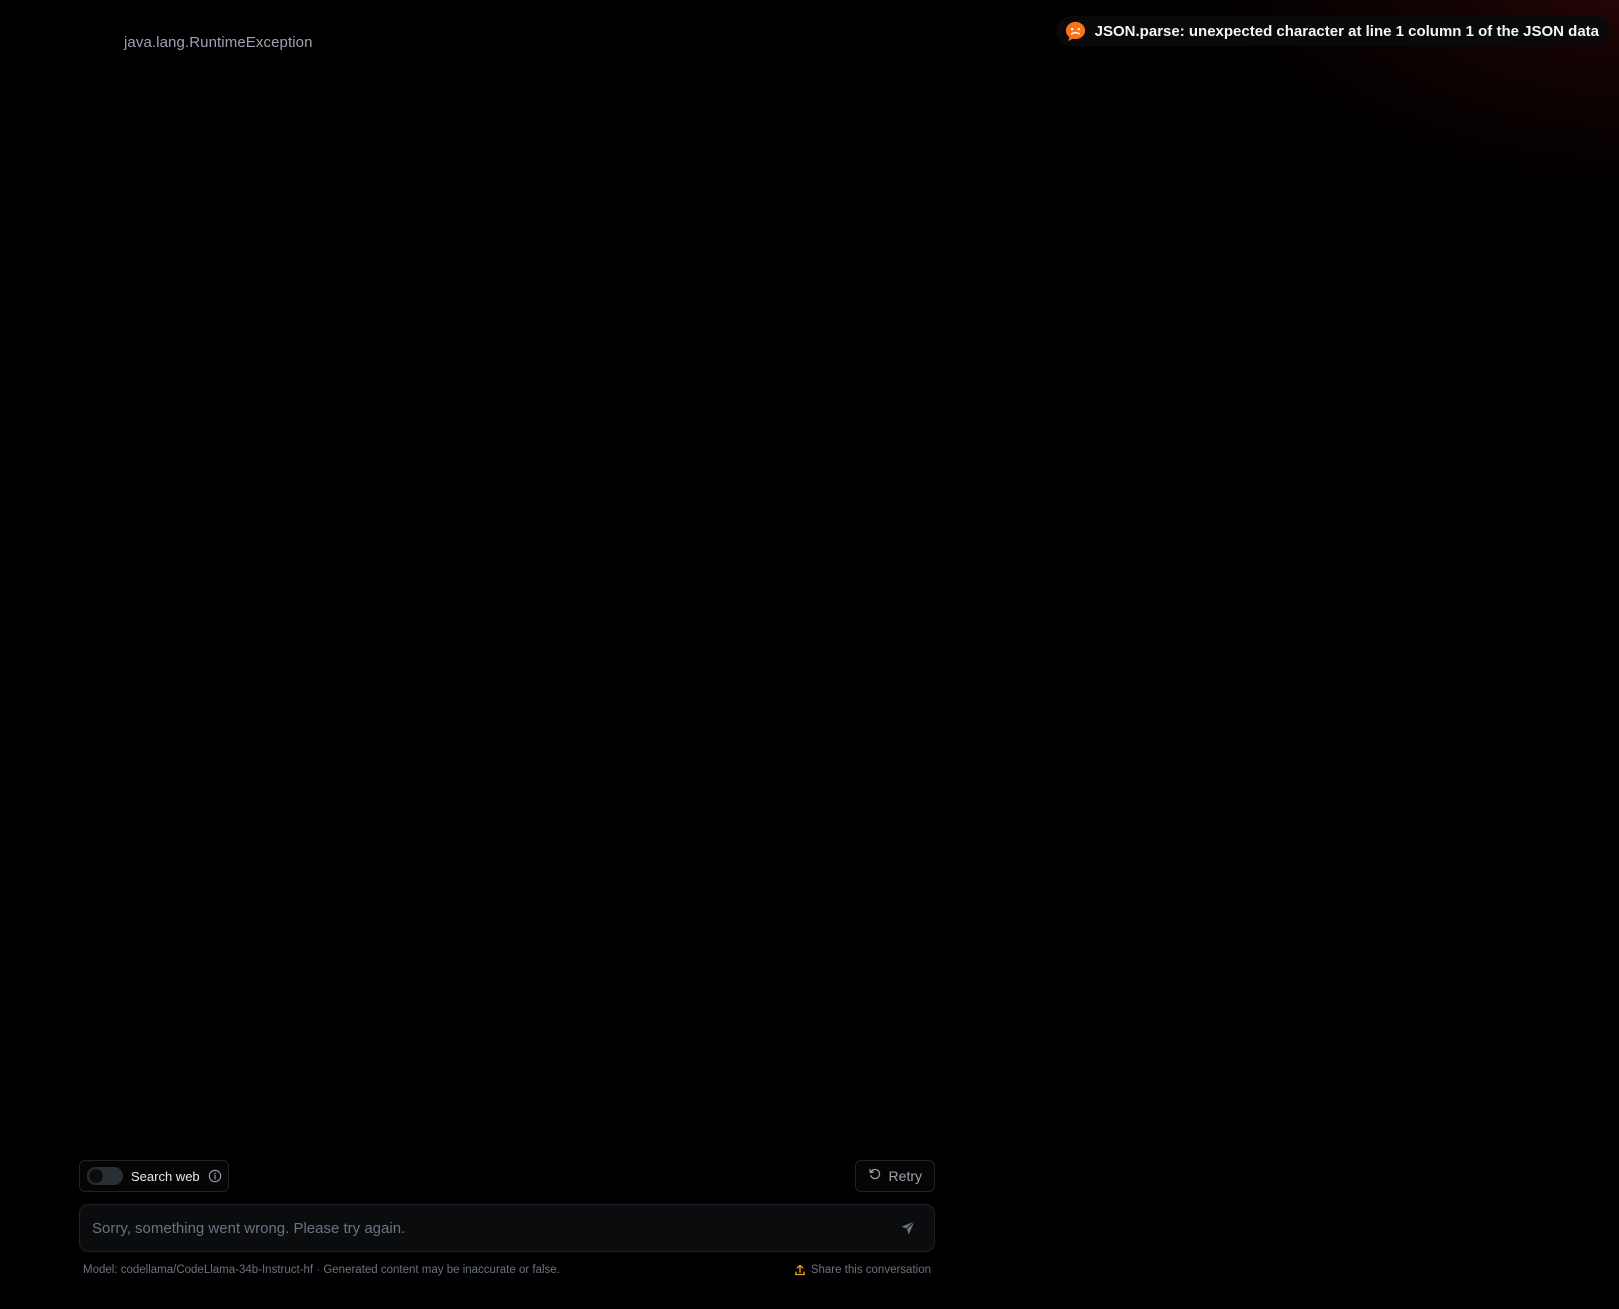 This screenshot has width=1619, height=1309. Describe the element at coordinates (105, 1176) in the screenshot. I see `toggle-switch` at that location.